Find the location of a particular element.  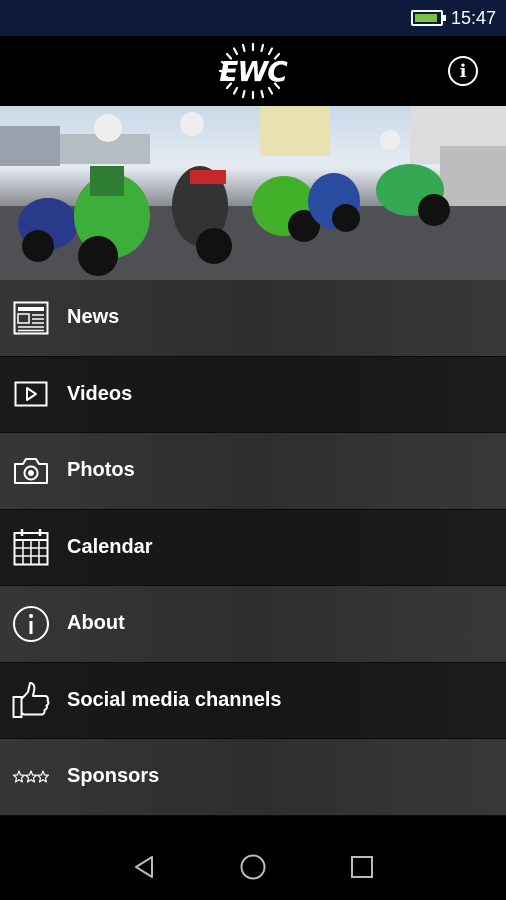

battery-charging-icon is located at coordinates (428, 18).